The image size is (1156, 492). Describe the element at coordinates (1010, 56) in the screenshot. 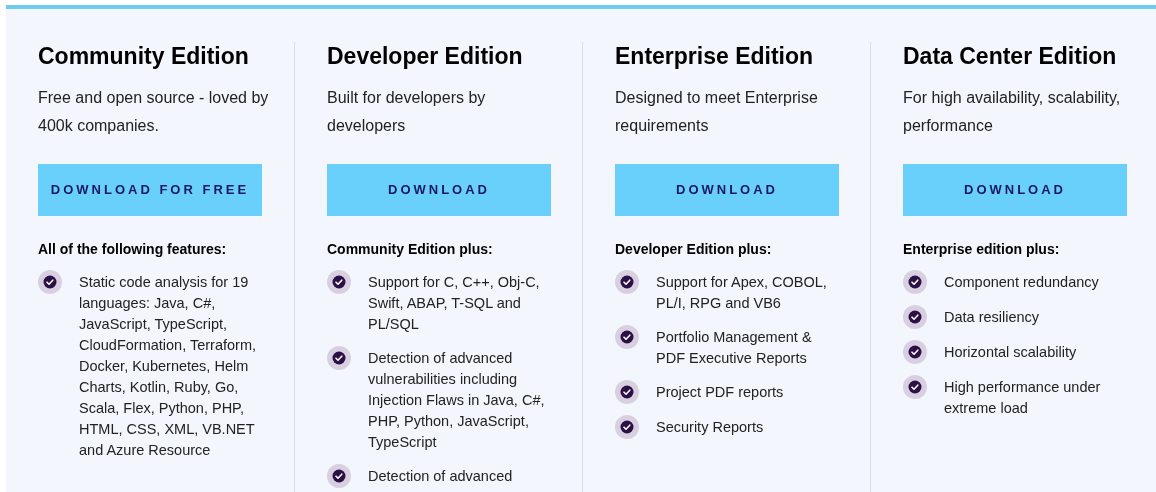

I see `edition-title: Data Center Edition` at that location.